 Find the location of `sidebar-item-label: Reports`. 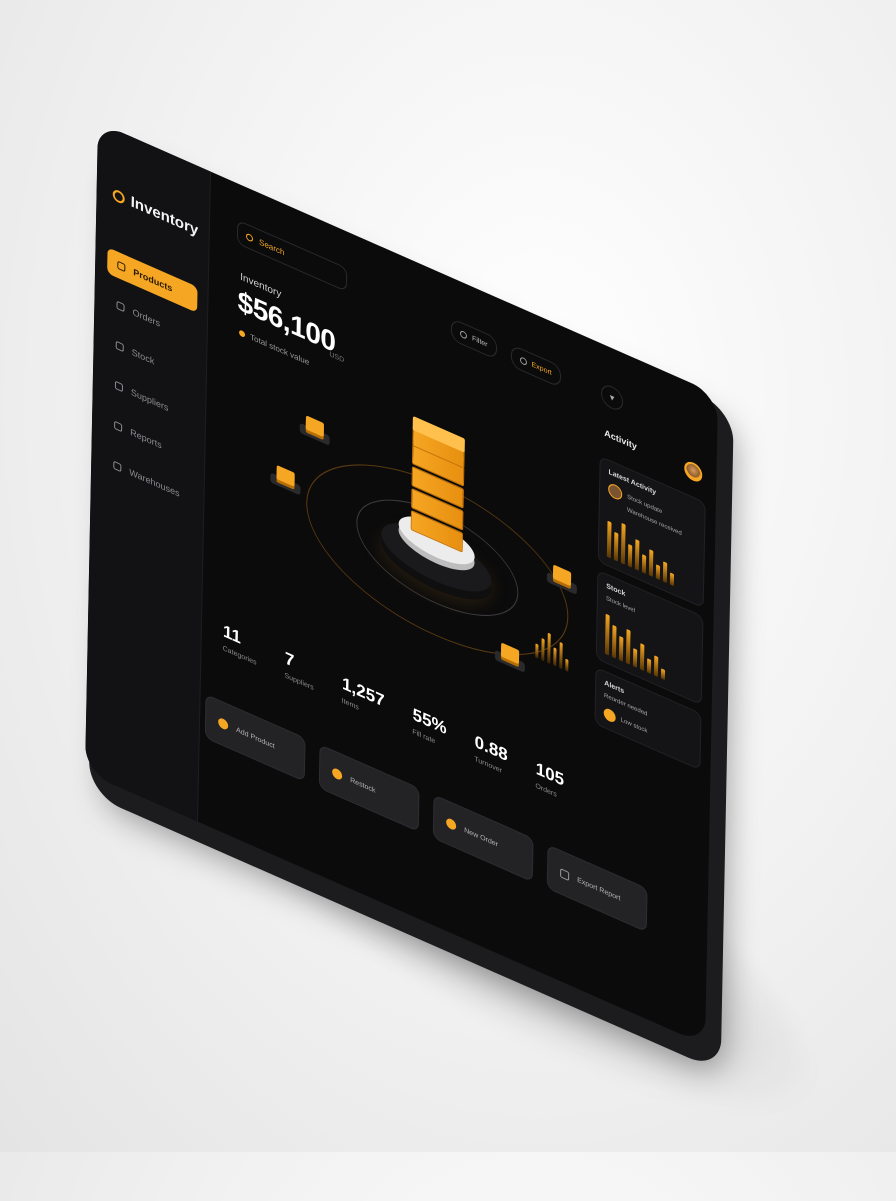

sidebar-item-label: Reports is located at coordinates (146, 438).